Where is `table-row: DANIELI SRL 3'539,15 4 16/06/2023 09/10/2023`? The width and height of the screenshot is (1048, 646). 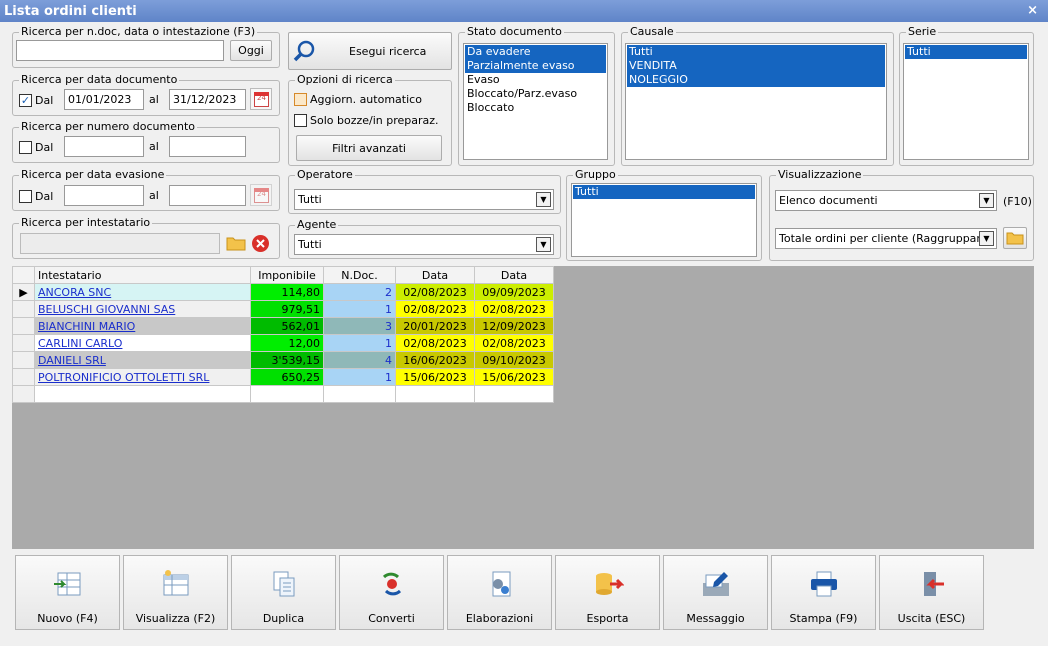 table-row: DANIELI SRL 3'539,15 4 16/06/2023 09/10/2023 is located at coordinates (283, 360).